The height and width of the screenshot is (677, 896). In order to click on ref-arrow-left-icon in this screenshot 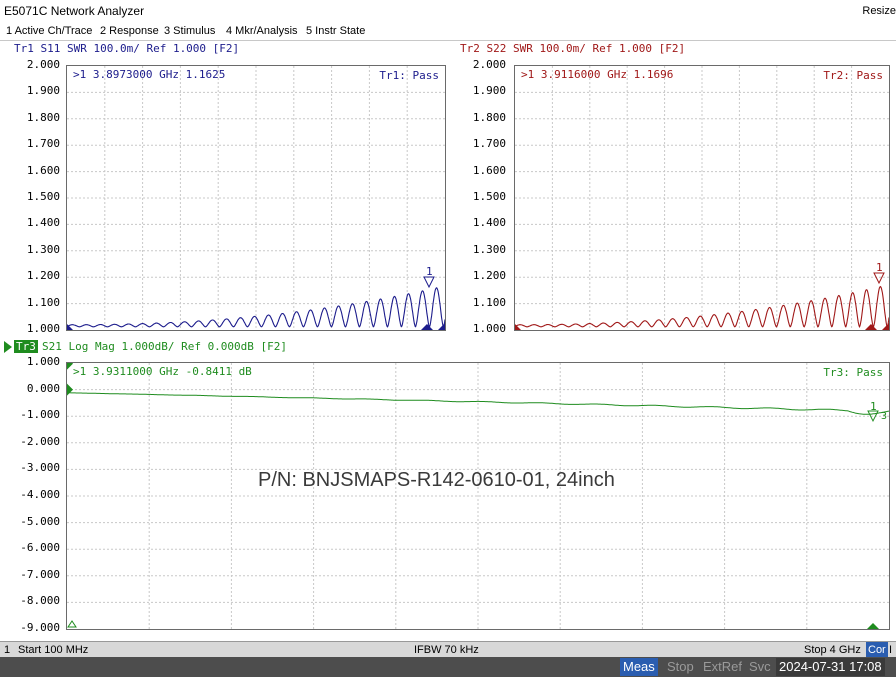, I will do `click(70, 389)`.